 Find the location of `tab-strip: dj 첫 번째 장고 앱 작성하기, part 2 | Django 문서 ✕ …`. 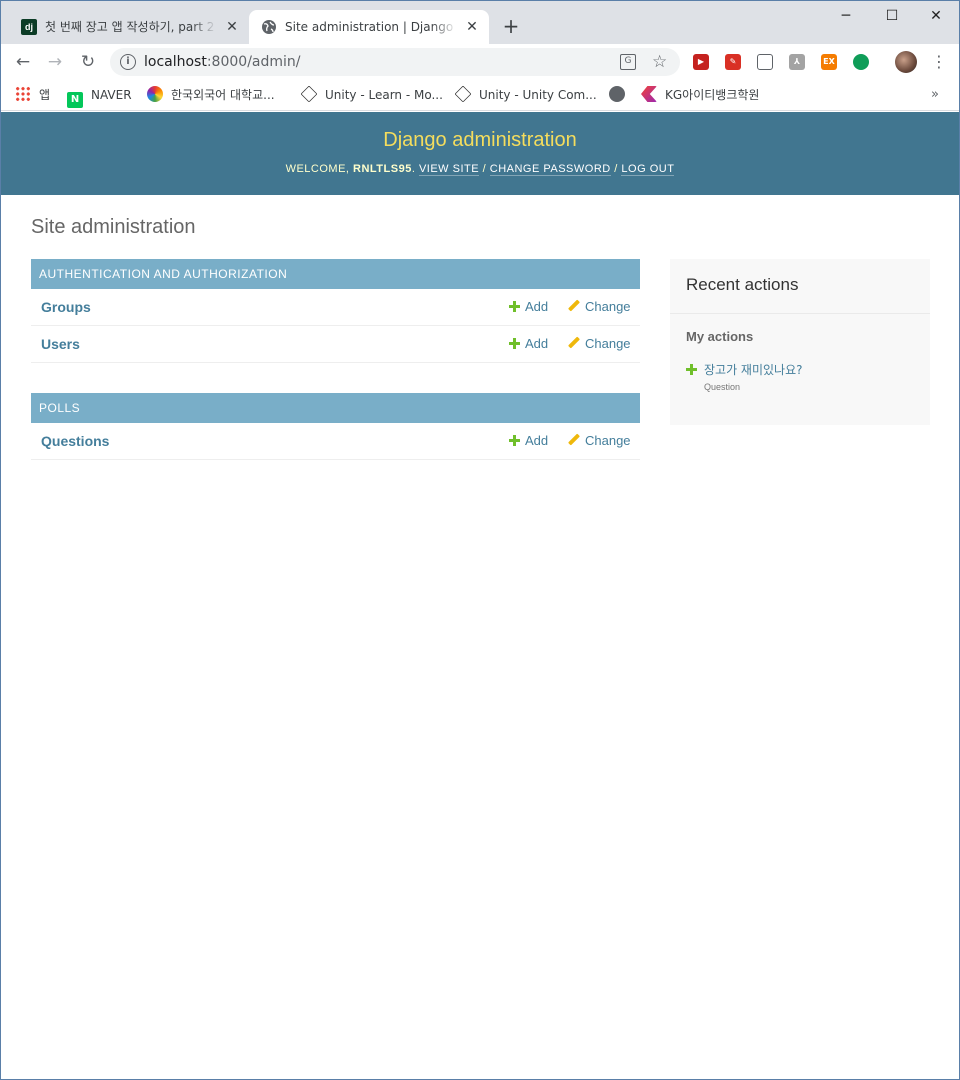

tab-strip: dj 첫 번째 장고 앱 작성하기, part 2 | Django 문서 ✕ … is located at coordinates (480, 22).